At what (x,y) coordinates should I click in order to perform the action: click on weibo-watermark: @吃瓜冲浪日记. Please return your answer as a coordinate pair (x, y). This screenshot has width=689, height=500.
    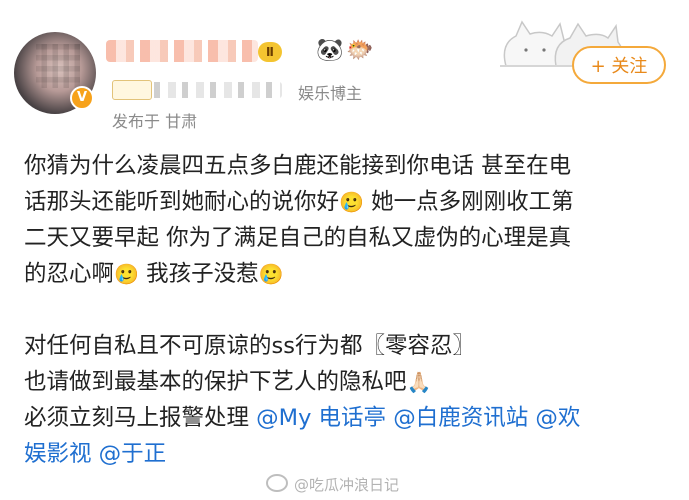
    Looking at the image, I should click on (332, 484).